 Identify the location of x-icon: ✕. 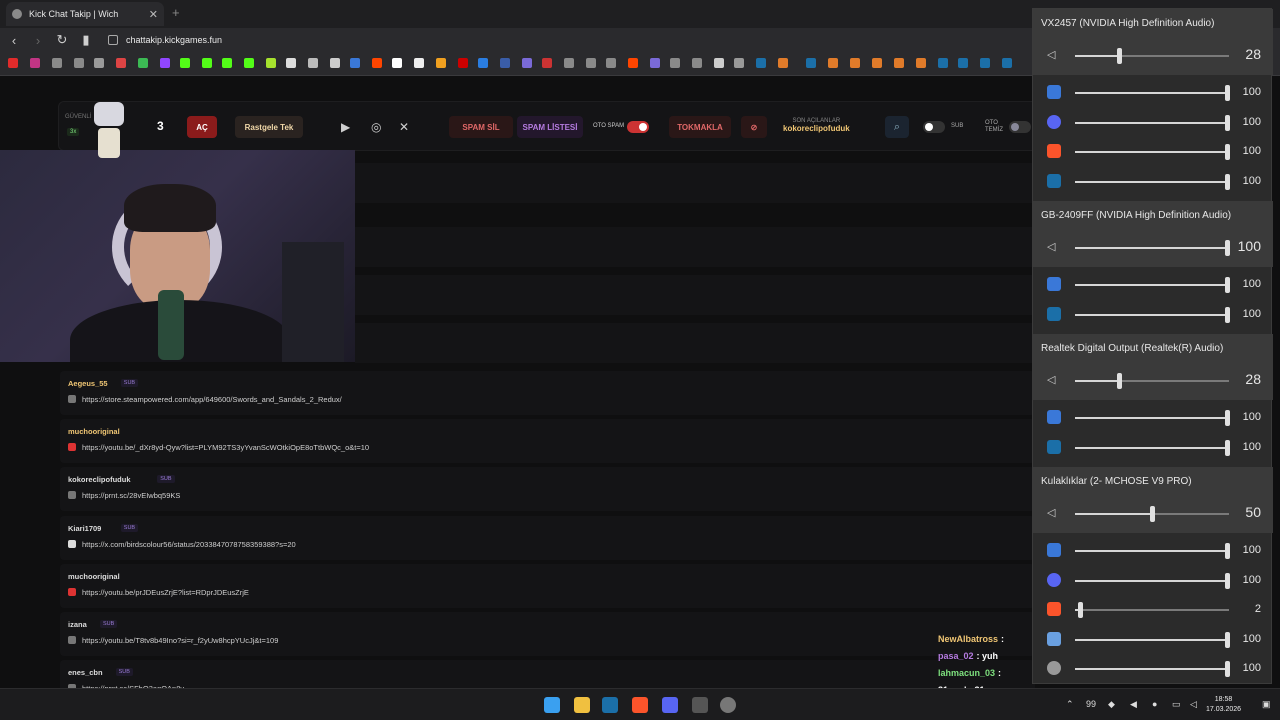
(404, 127).